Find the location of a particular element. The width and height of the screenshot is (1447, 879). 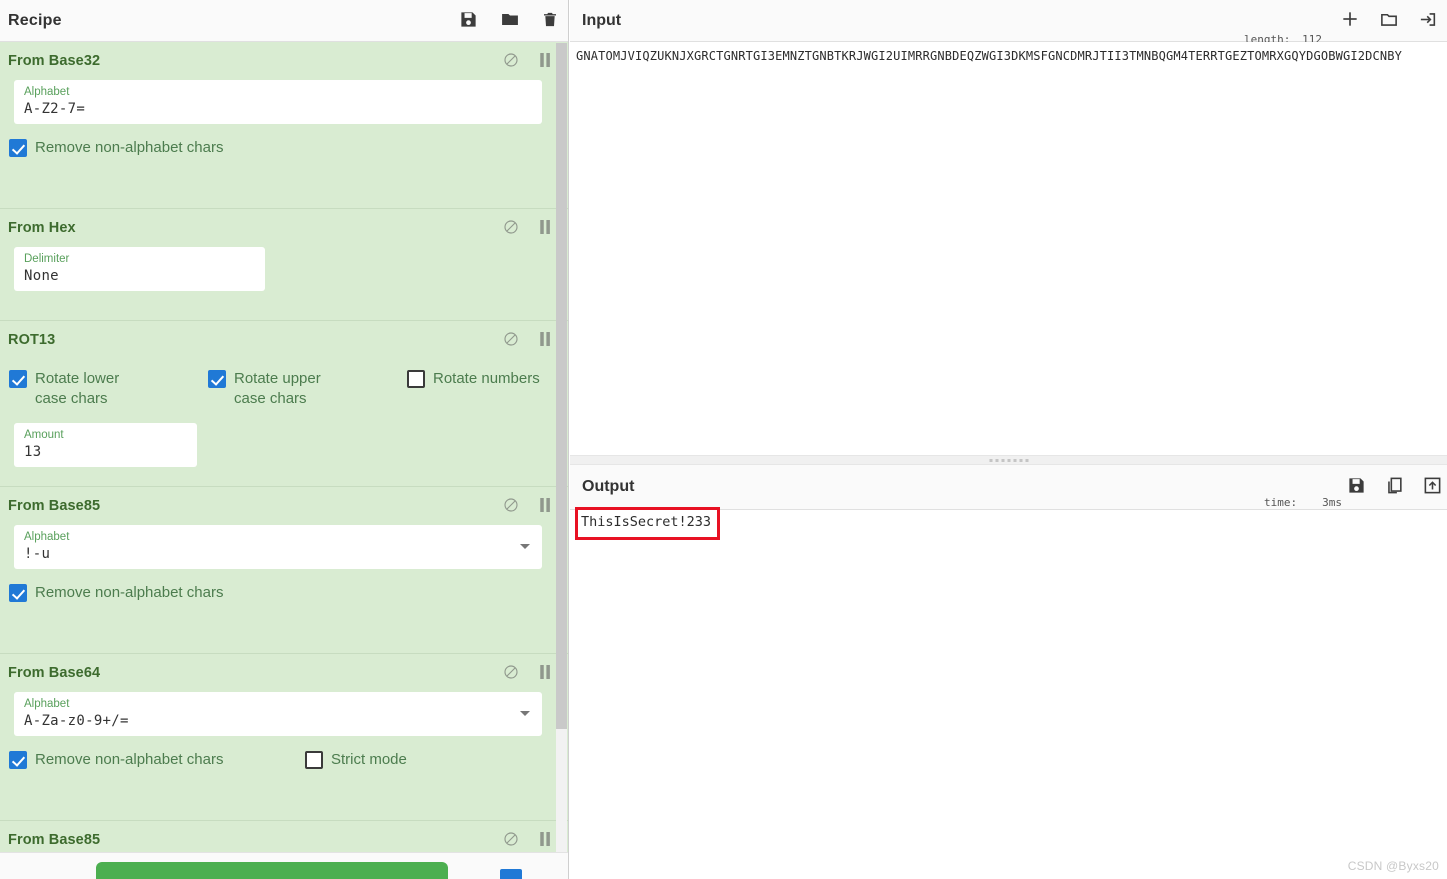

operation-header: From Base64 is located at coordinates (284, 673).